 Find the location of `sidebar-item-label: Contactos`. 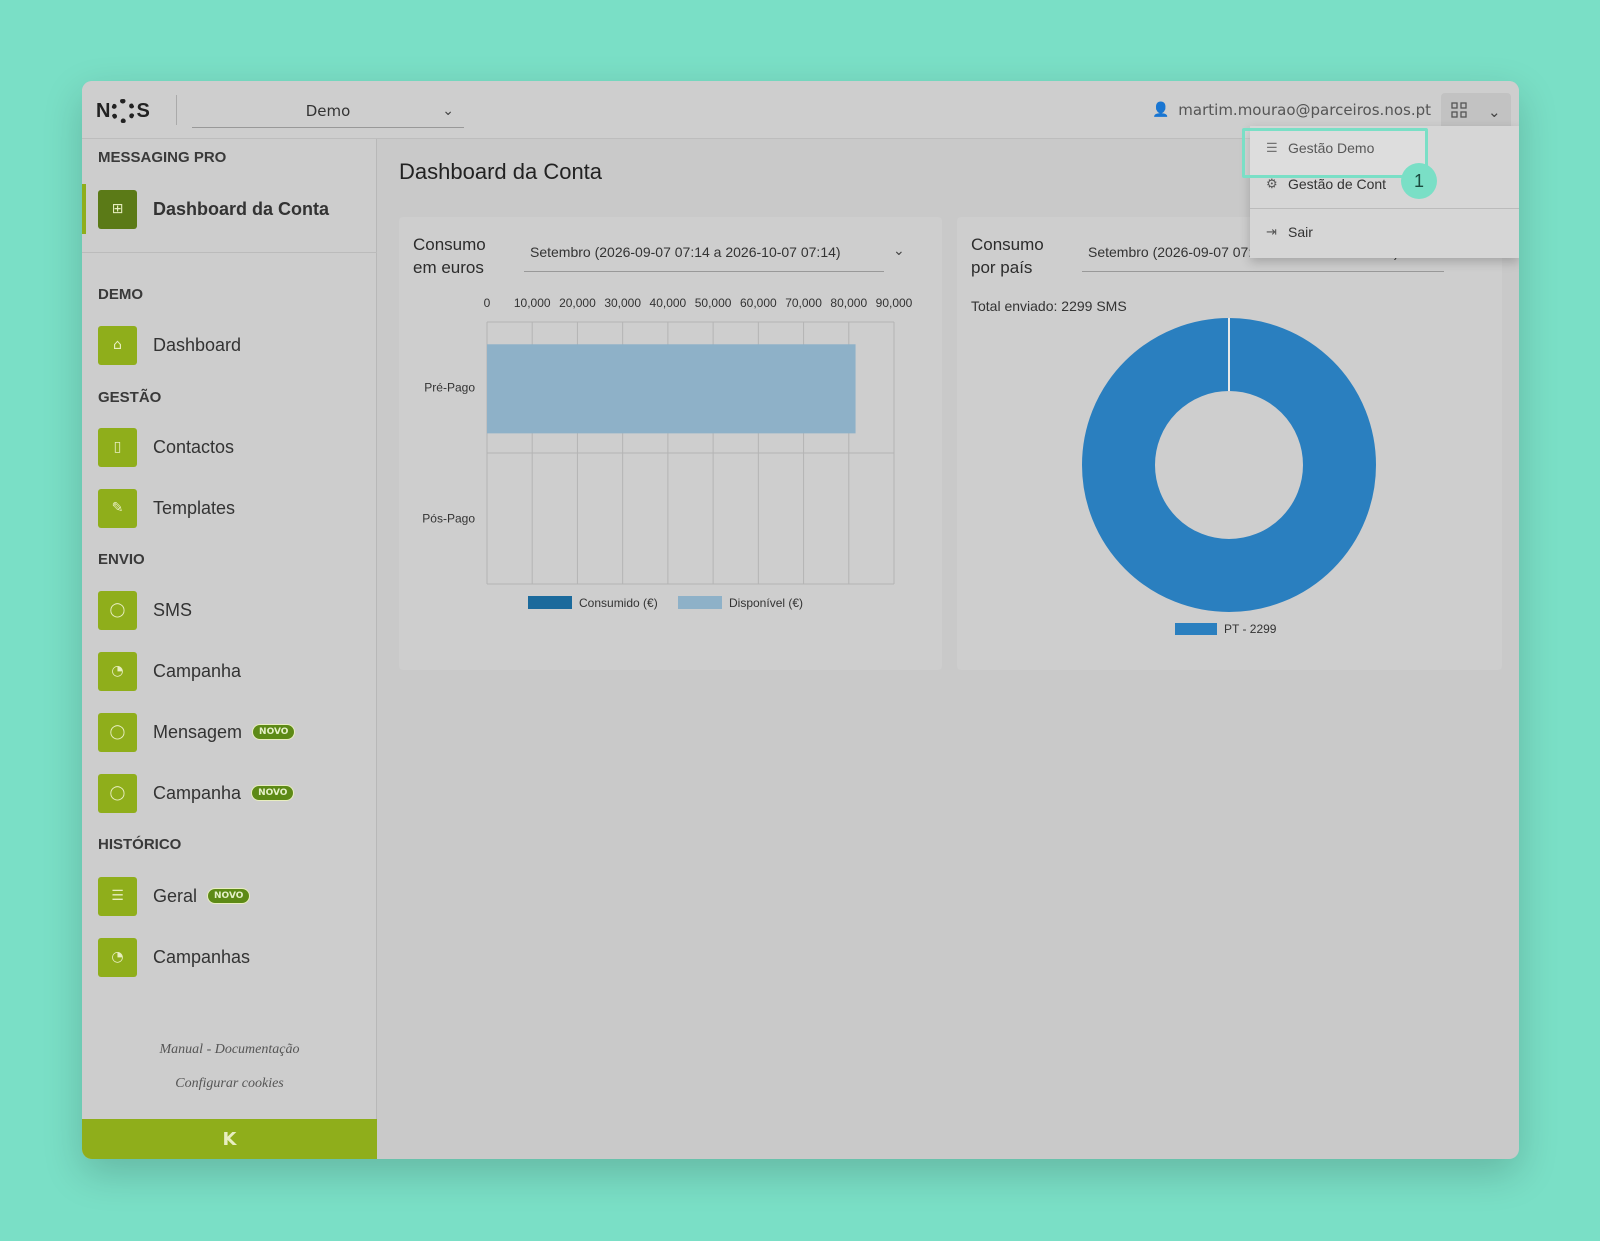

sidebar-item-label: Contactos is located at coordinates (194, 446).